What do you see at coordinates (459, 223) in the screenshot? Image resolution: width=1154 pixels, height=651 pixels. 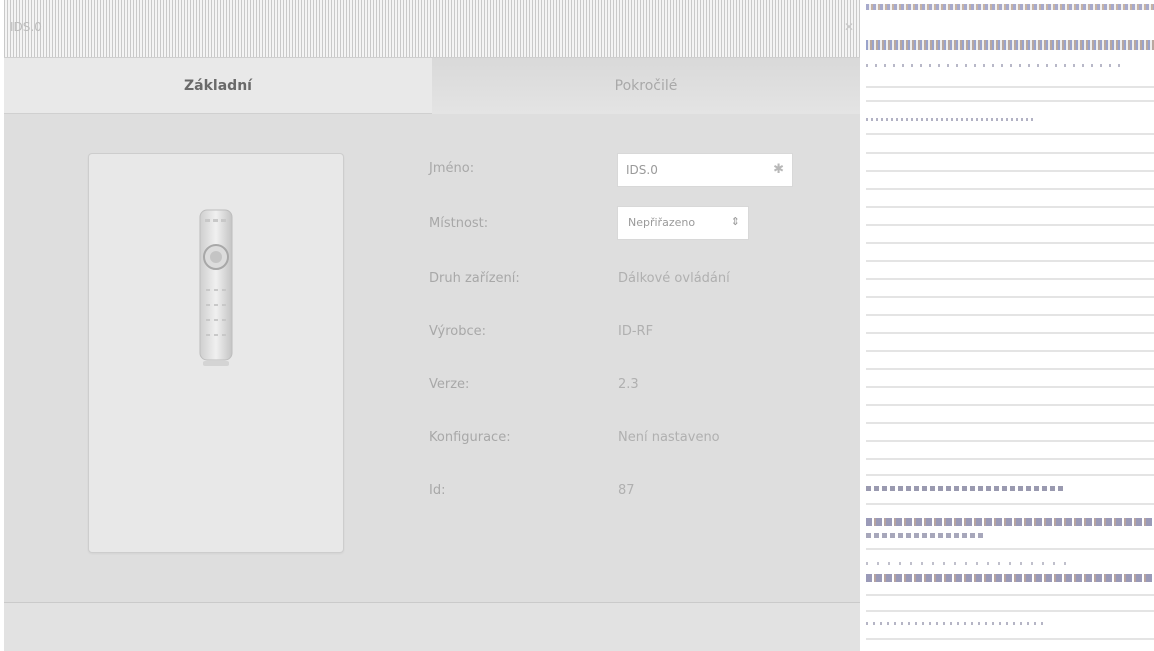 I see `room-label: Místnost:` at bounding box center [459, 223].